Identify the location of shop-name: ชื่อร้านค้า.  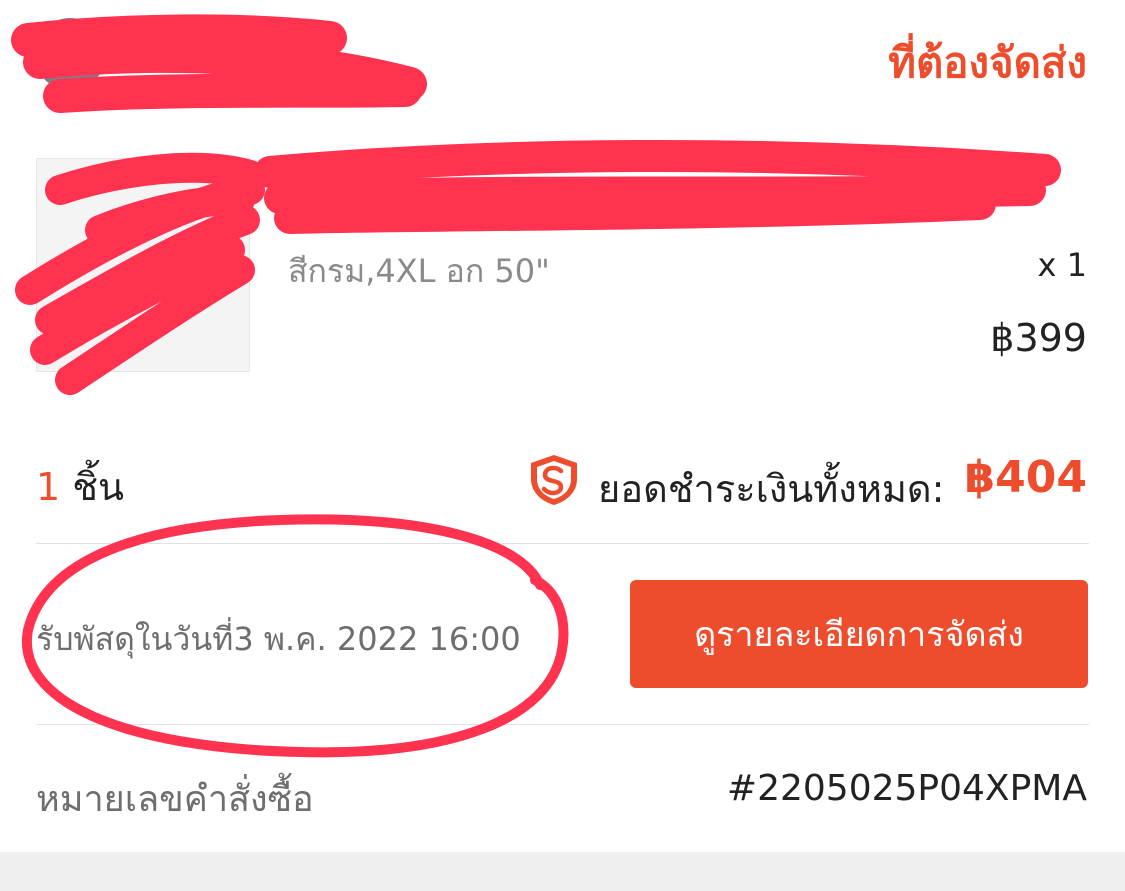
(206, 58).